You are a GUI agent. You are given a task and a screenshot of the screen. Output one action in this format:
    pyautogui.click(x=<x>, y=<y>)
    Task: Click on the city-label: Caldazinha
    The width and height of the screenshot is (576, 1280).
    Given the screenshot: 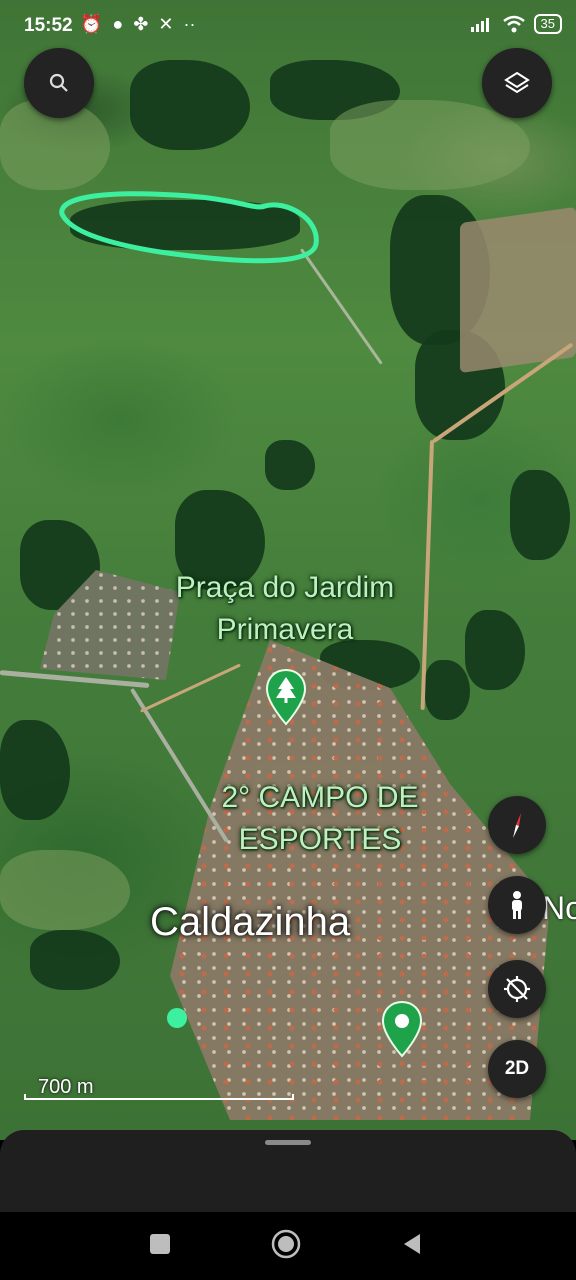 What is the action you would take?
    pyautogui.click(x=250, y=922)
    